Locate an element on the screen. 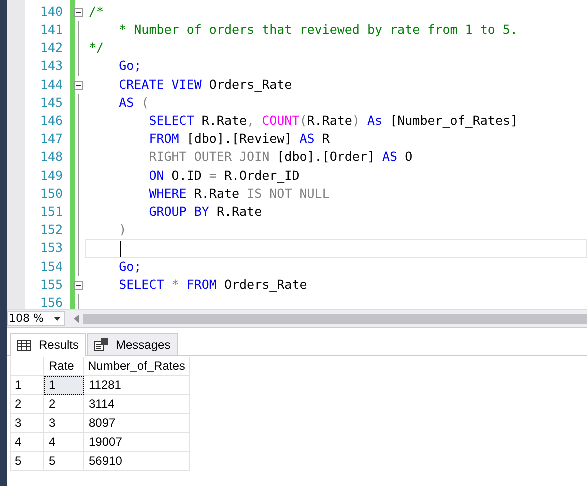  row-number: 4 is located at coordinates (27, 442).